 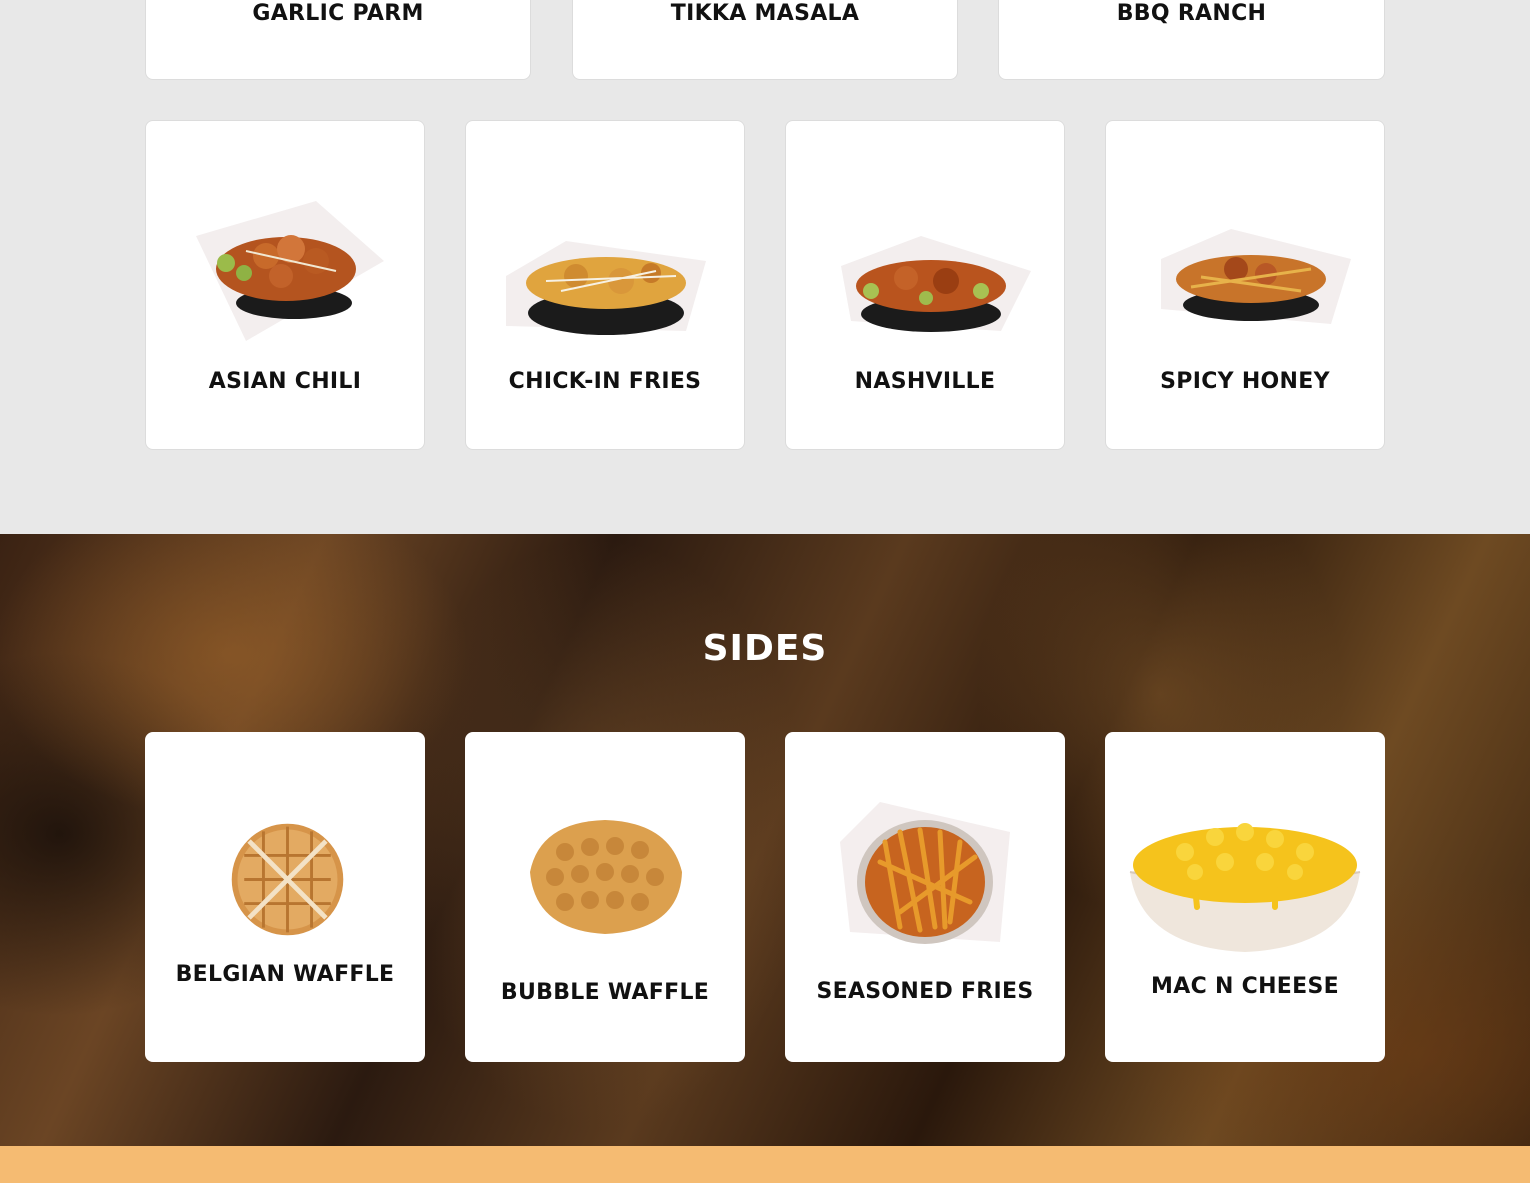 What do you see at coordinates (338, 13) in the screenshot?
I see `menu-card-title: GARLIC PARM` at bounding box center [338, 13].